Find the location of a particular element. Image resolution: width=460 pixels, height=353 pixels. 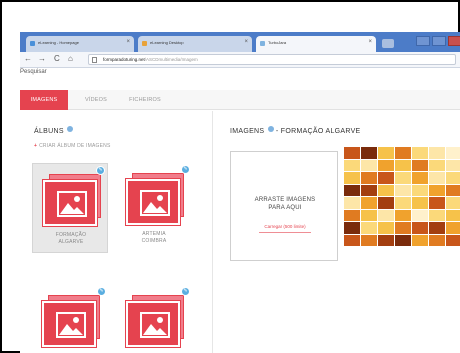

browser-tab-label: eLearning - Homepage is located at coordinates (58, 42).